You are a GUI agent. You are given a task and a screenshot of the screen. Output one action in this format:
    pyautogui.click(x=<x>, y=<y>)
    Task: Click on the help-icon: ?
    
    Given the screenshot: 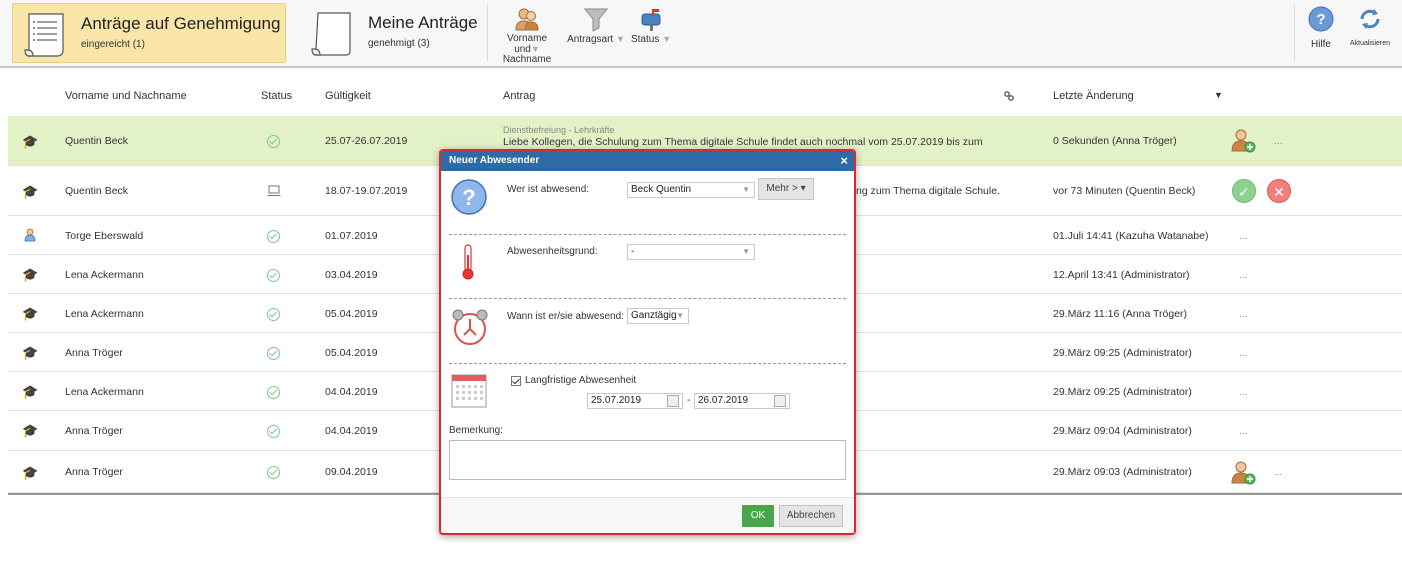 What is the action you would take?
    pyautogui.click(x=1321, y=19)
    